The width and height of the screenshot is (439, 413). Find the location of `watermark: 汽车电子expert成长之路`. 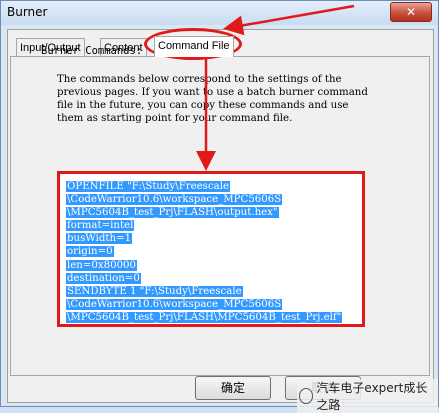

watermark: 汽车电子expert成长之路 is located at coordinates (367, 396).